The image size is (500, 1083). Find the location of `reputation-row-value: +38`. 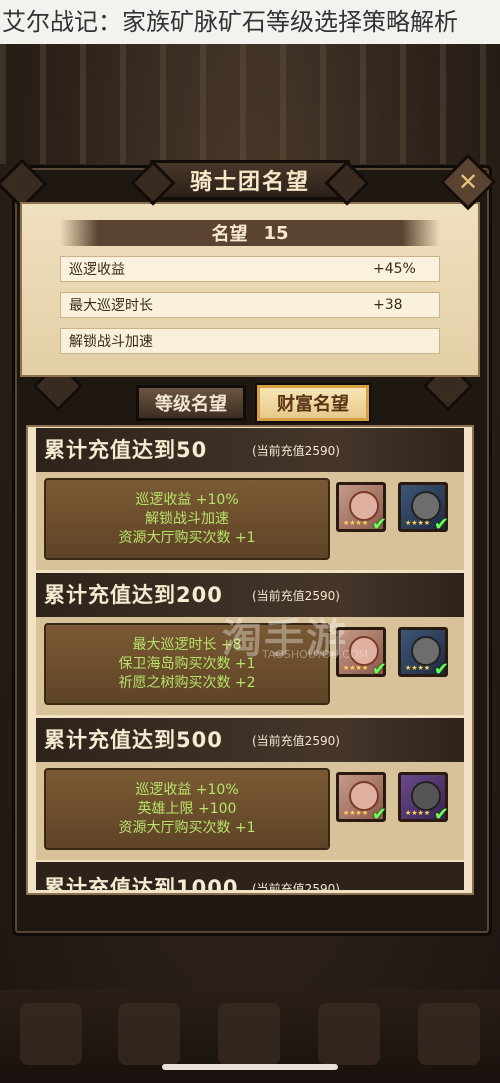

reputation-row-value: +38 is located at coordinates (388, 305).